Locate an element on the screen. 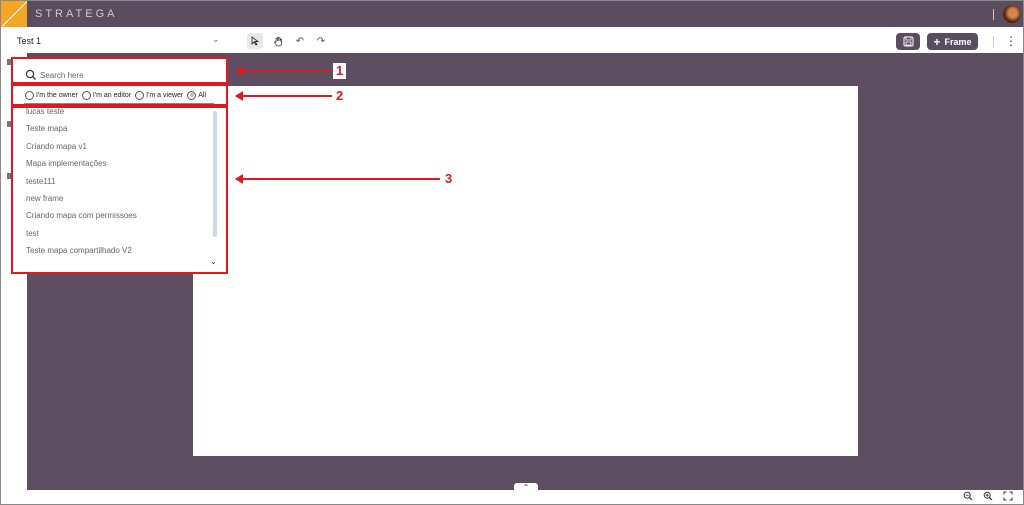 This screenshot has height=505, width=1024. add-frame-button: + Frame is located at coordinates (952, 41).